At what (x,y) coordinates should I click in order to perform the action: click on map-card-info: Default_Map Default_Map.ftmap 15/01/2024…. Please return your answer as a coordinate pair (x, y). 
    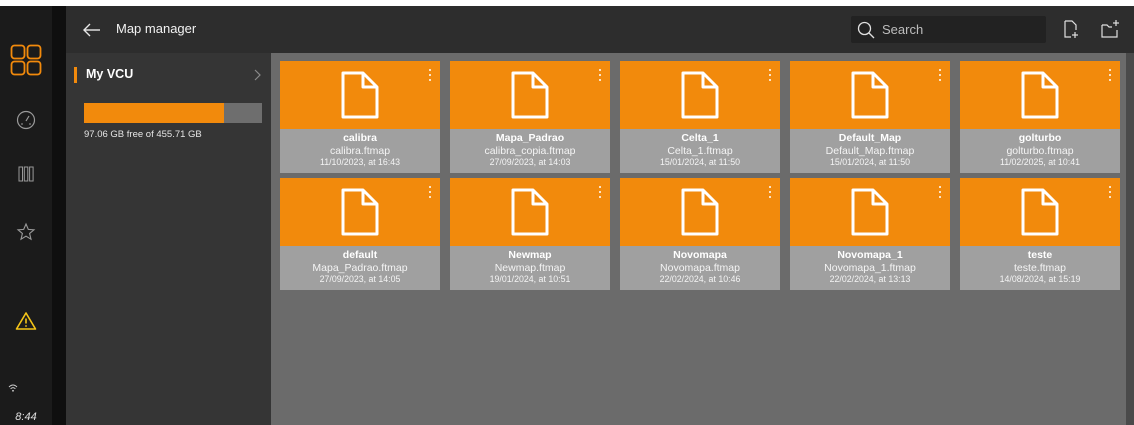
    Looking at the image, I should click on (870, 151).